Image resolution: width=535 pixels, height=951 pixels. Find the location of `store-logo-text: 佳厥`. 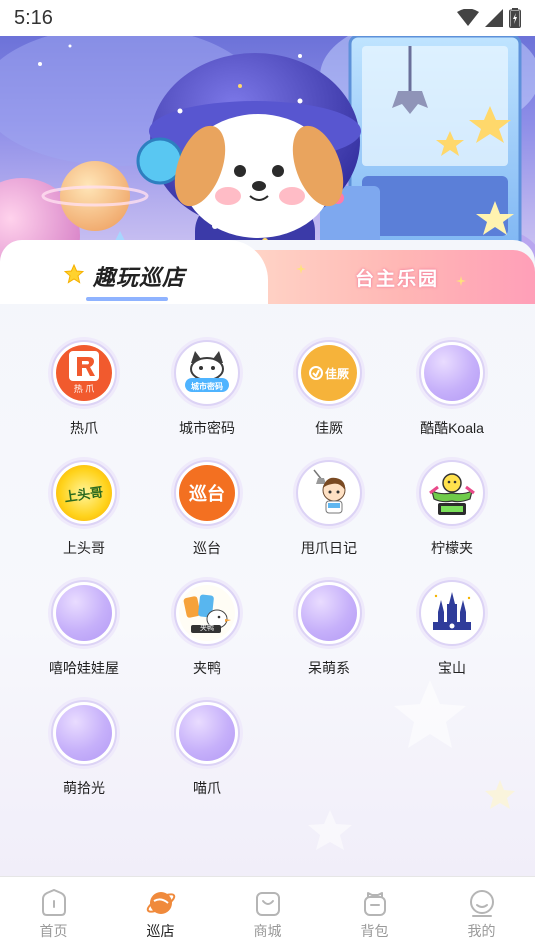

store-logo-text: 佳厥 is located at coordinates (336, 373).